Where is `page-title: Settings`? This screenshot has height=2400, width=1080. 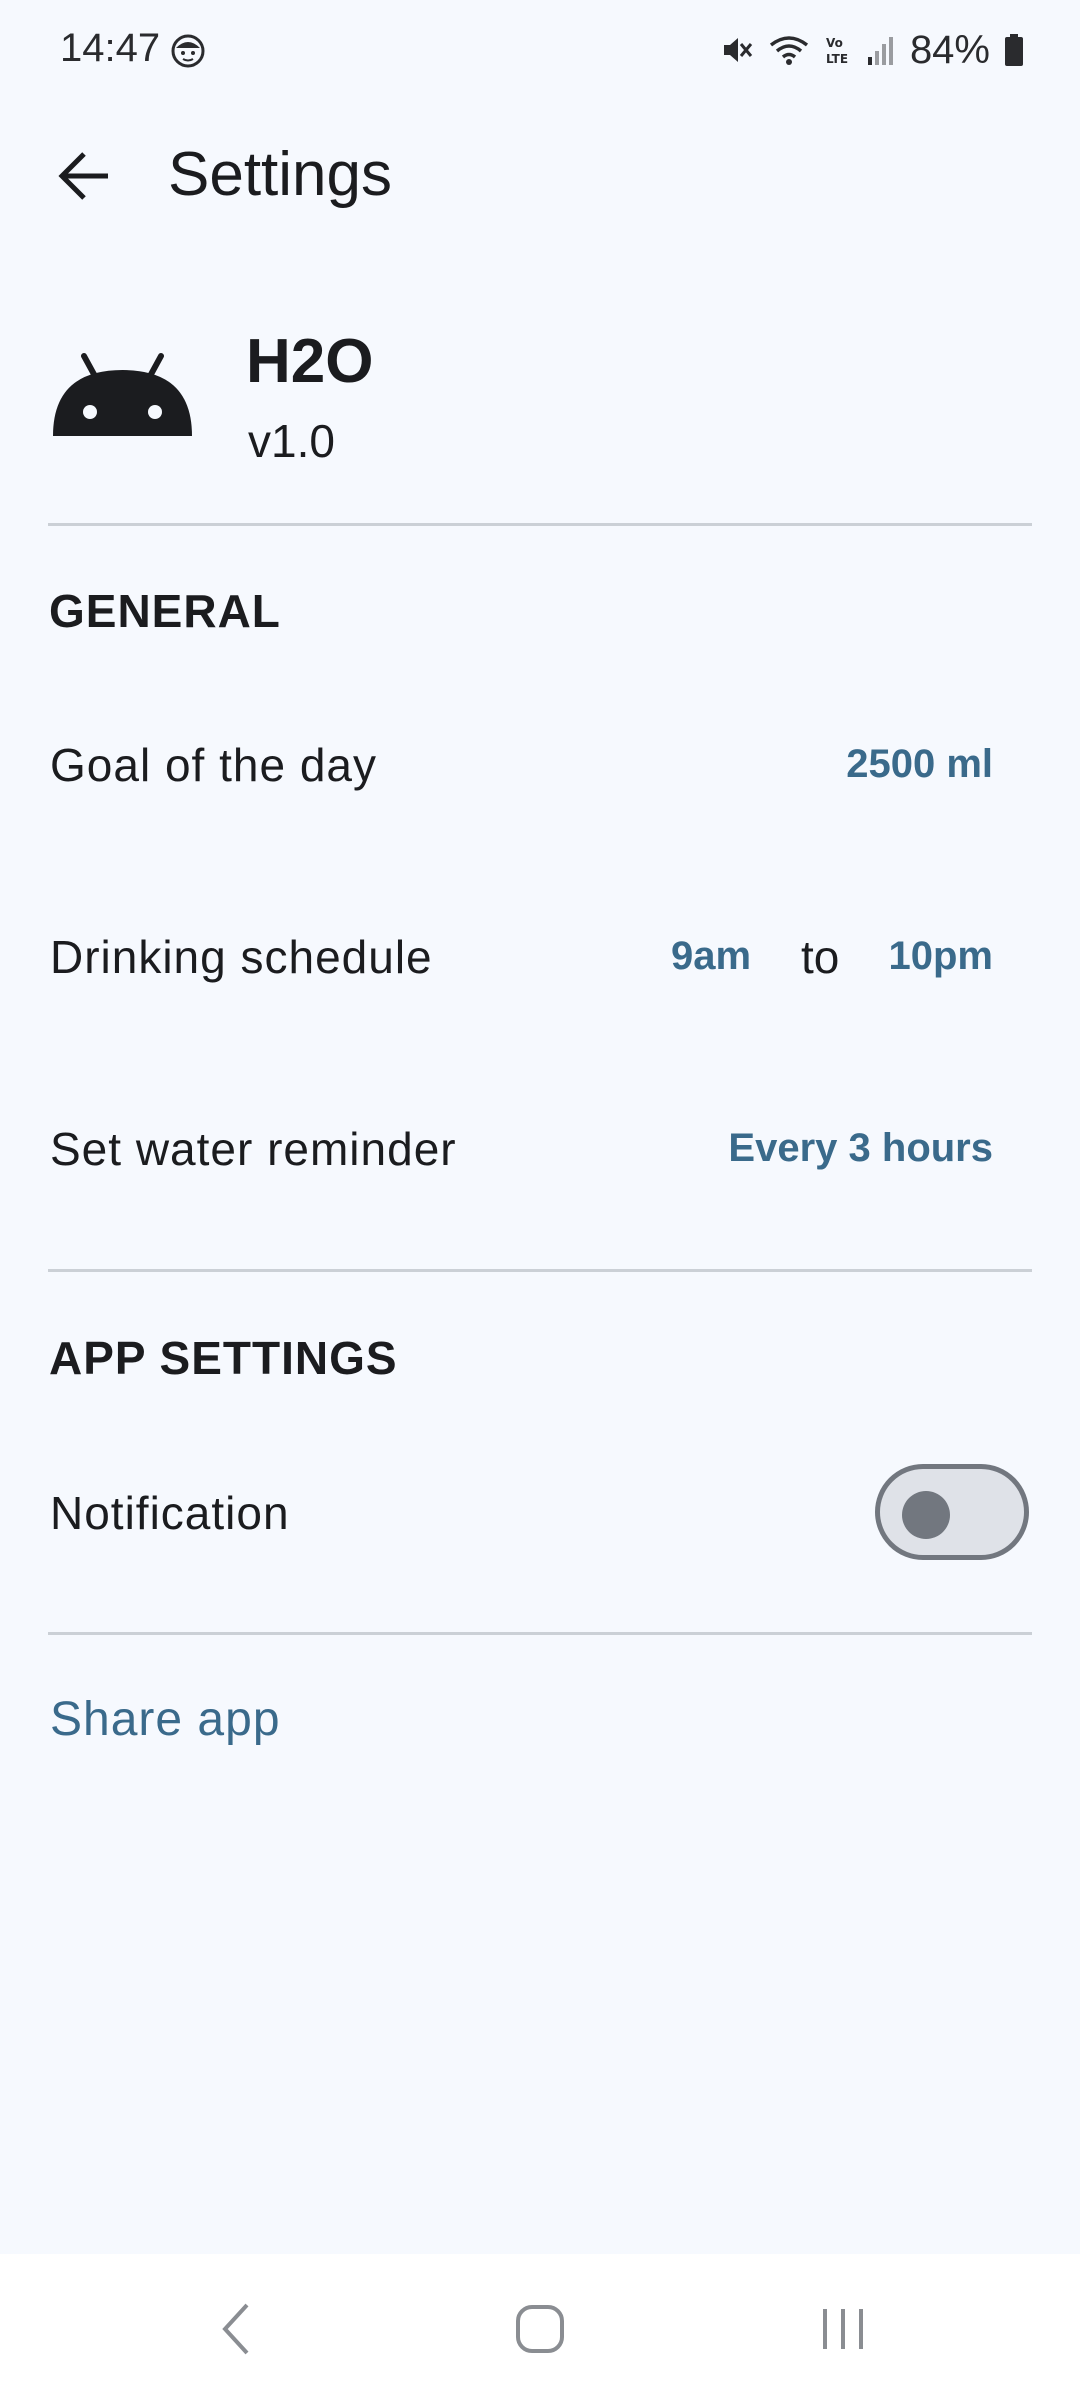
page-title: Settings is located at coordinates (280, 174).